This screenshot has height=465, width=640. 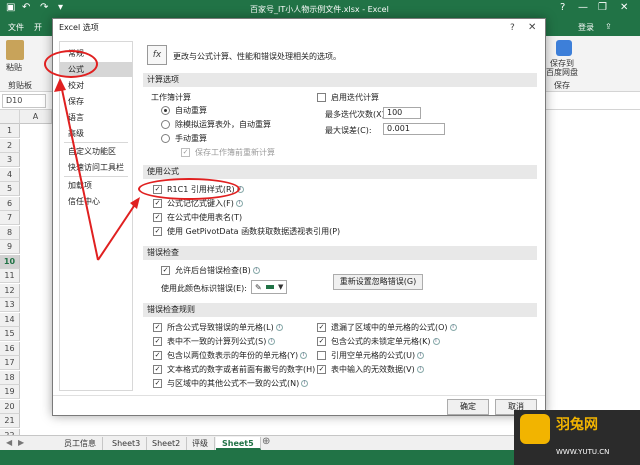 What do you see at coordinates (577, 425) in the screenshot?
I see `watermark-brand: 羽兔网` at bounding box center [577, 425].